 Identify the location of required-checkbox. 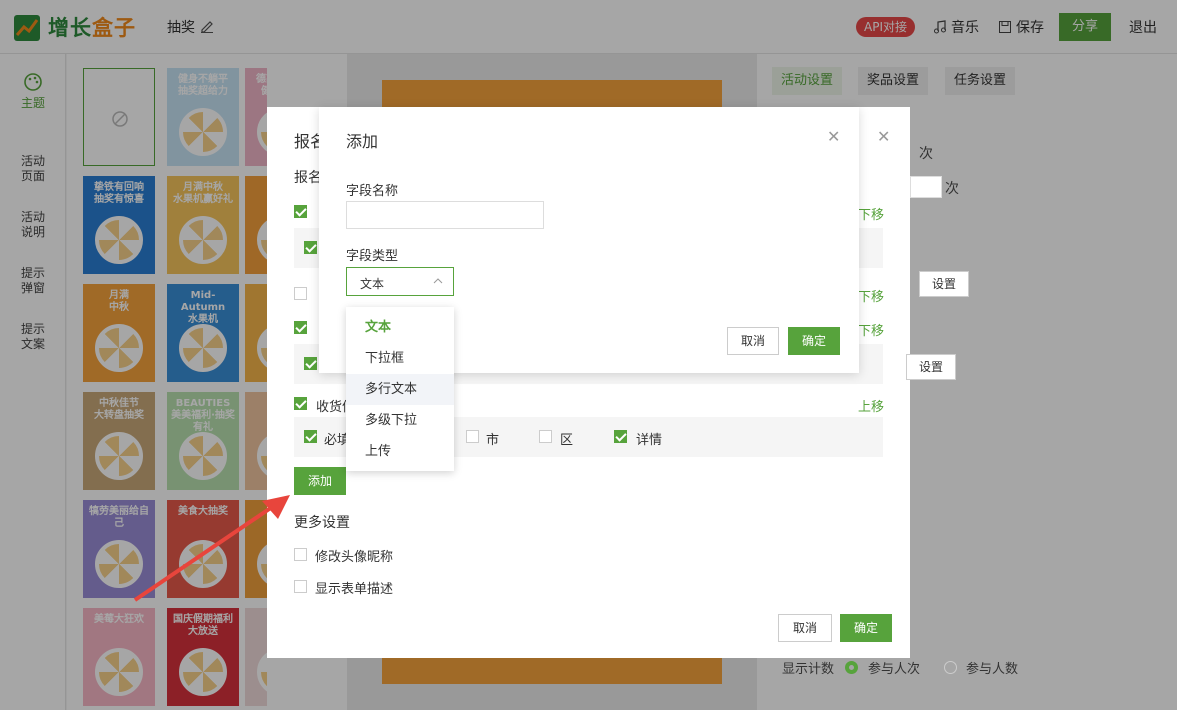
(310, 436).